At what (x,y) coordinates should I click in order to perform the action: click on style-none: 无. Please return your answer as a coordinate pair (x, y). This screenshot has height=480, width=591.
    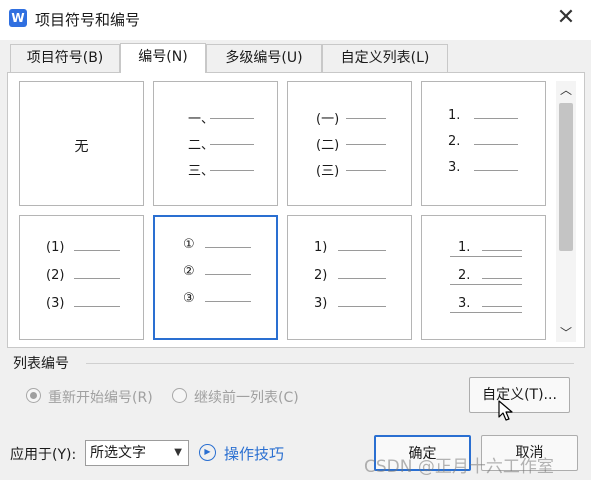
    Looking at the image, I should click on (81, 143).